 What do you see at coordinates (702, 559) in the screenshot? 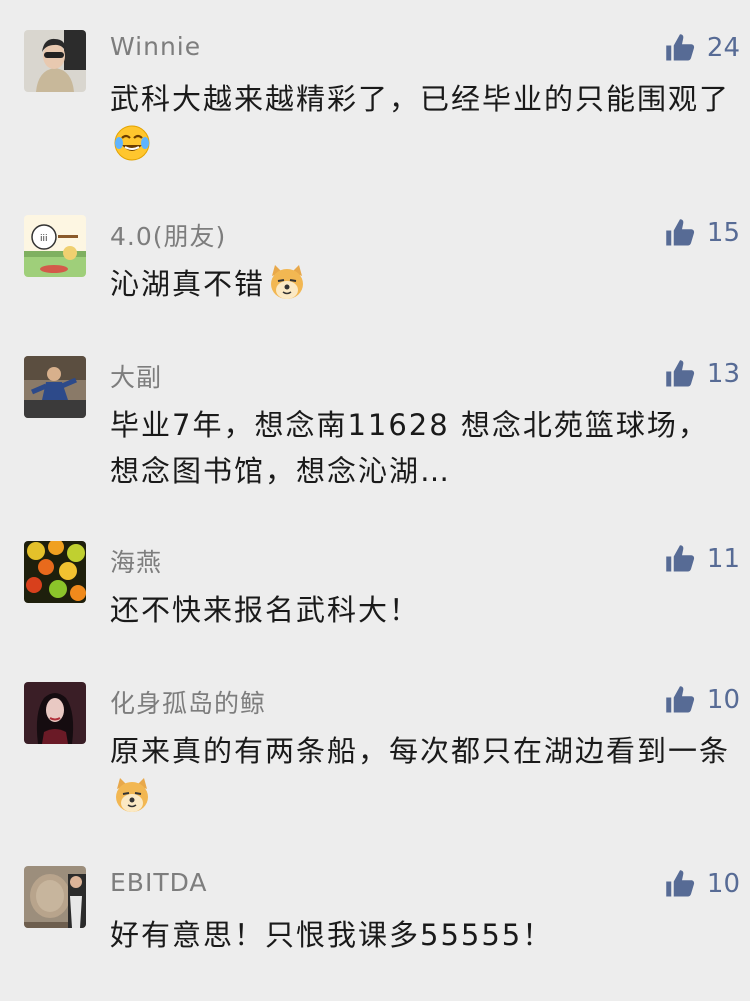
I see `like-button: 11` at bounding box center [702, 559].